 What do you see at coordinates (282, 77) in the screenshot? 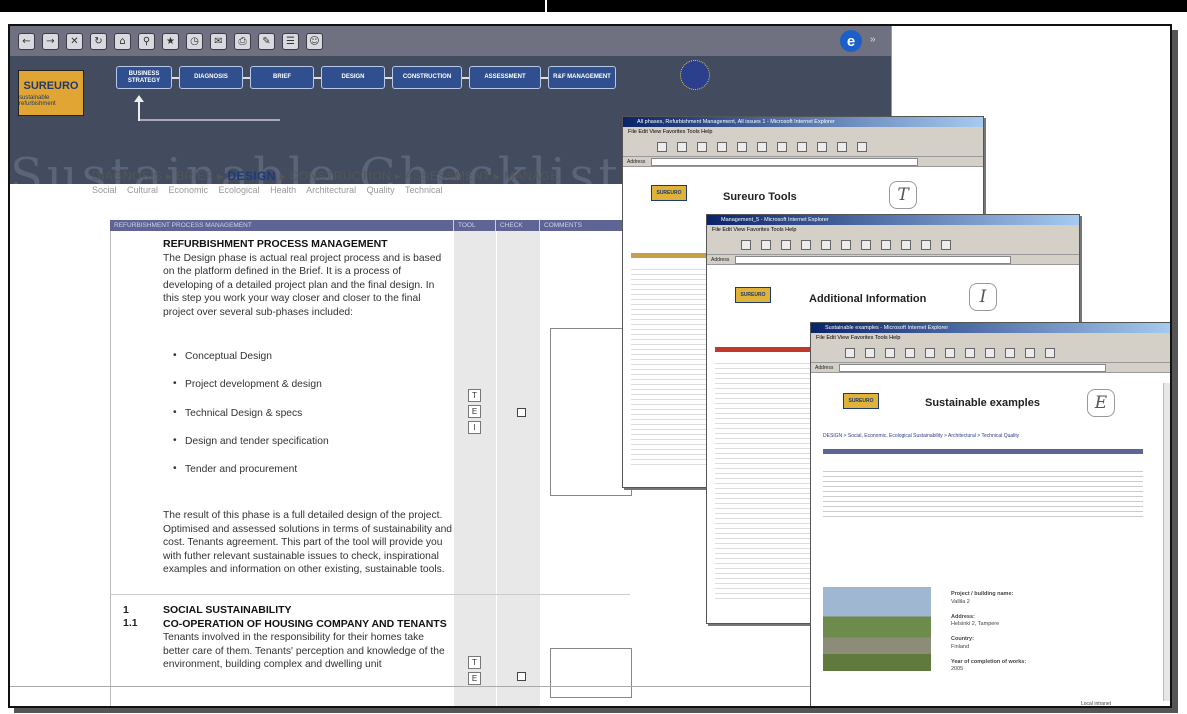
I see `phase-brief: BRIEF` at bounding box center [282, 77].